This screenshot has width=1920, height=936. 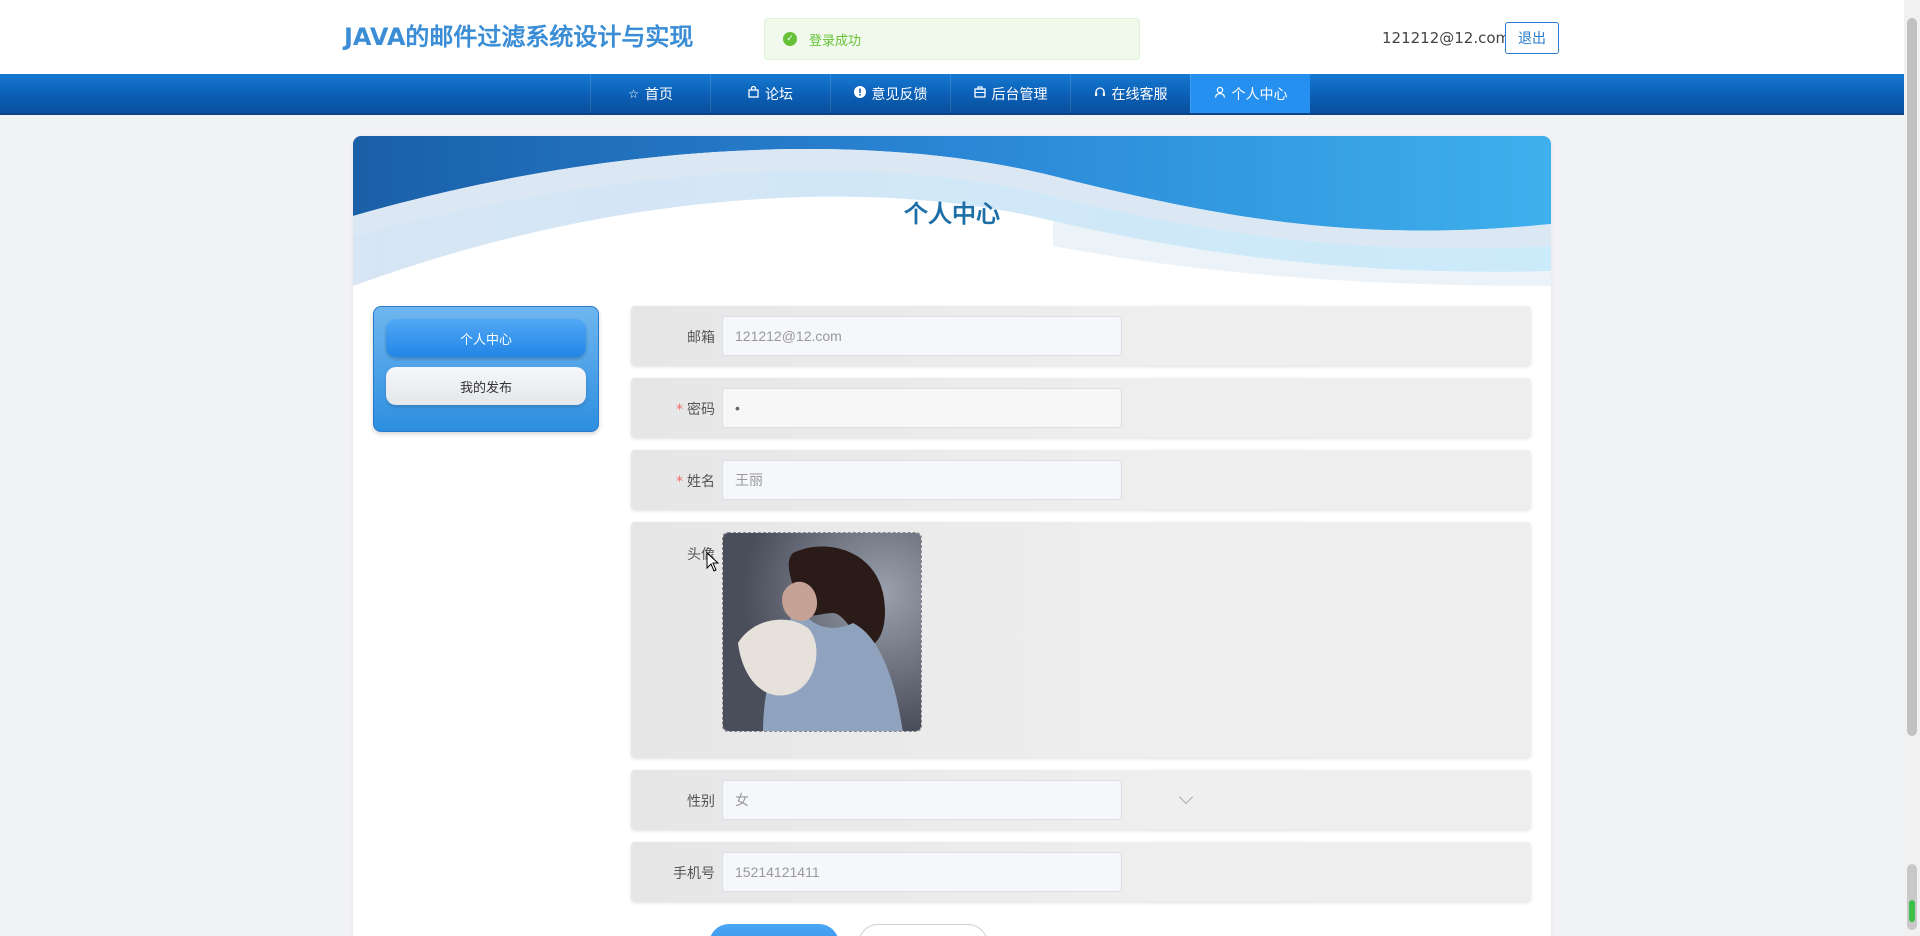 What do you see at coordinates (742, 800) in the screenshot?
I see `gender-value: 女` at bounding box center [742, 800].